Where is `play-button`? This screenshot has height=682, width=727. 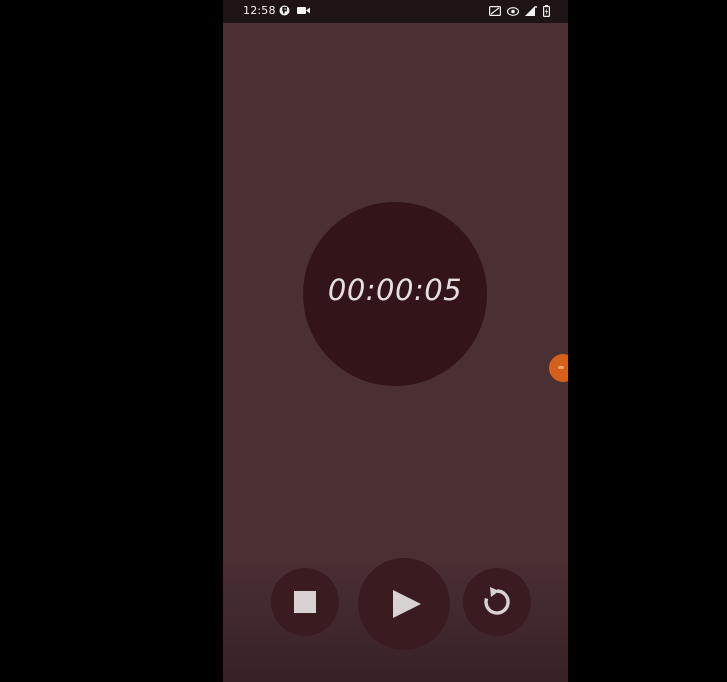 play-button is located at coordinates (404, 604).